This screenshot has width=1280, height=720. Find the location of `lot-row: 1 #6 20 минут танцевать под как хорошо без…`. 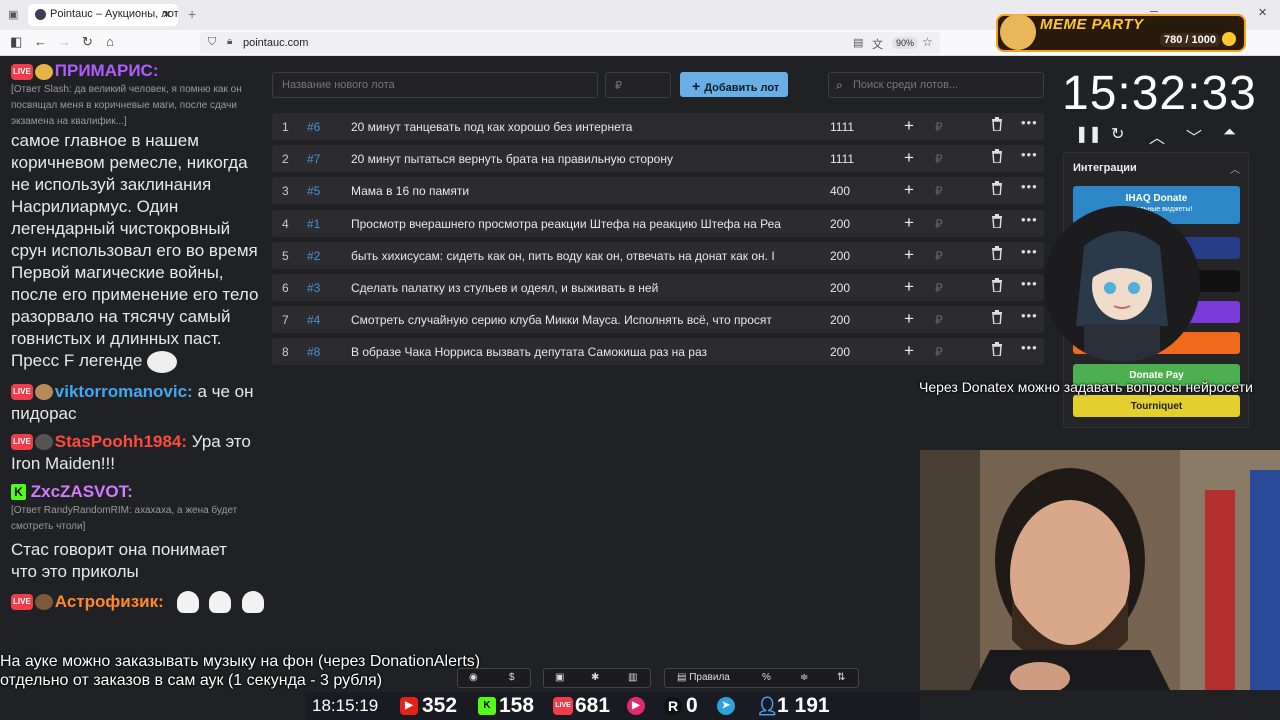

lot-row: 1 #6 20 минут танцевать под как хорошо без… is located at coordinates (658, 126).